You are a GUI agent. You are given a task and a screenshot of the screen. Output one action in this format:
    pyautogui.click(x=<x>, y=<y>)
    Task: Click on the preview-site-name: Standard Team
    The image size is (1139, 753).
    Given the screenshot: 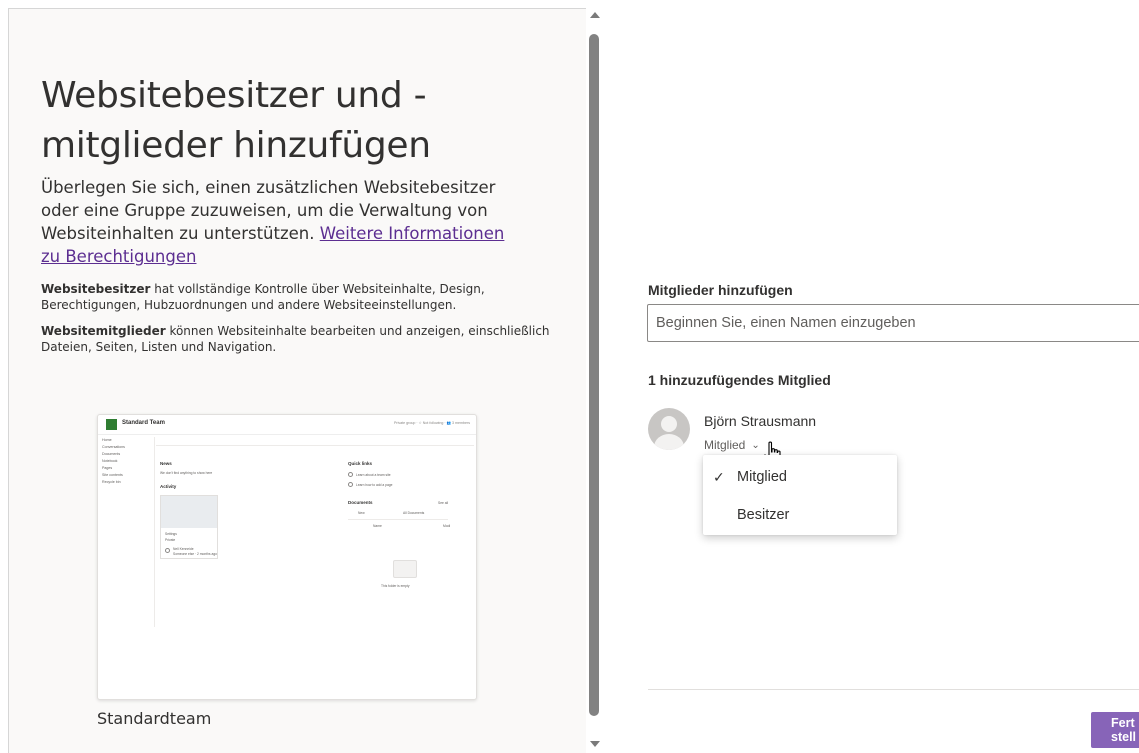 What is the action you would take?
    pyautogui.click(x=143, y=423)
    